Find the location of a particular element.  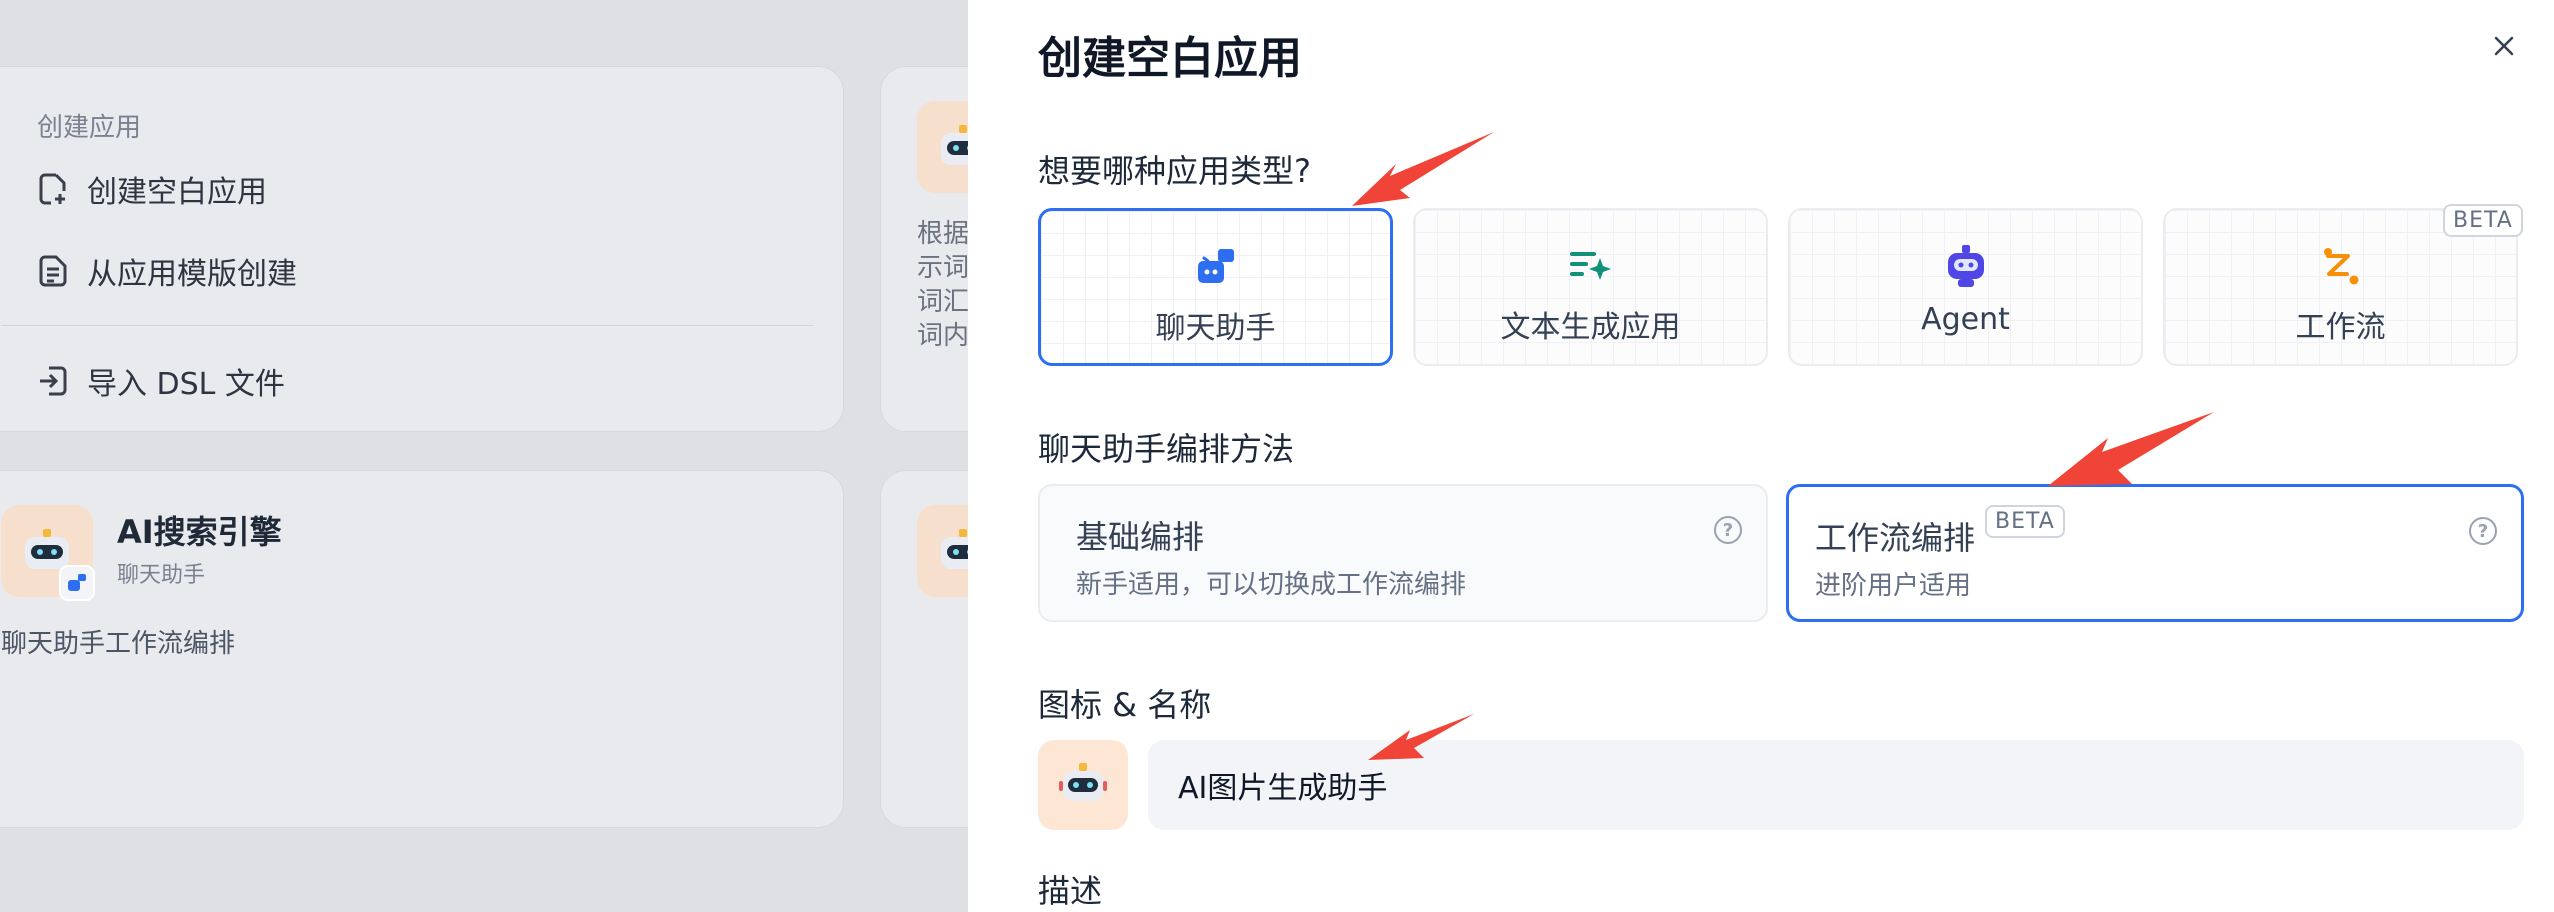

app-type-workflow: 工作流 BETA is located at coordinates (2343, 285).